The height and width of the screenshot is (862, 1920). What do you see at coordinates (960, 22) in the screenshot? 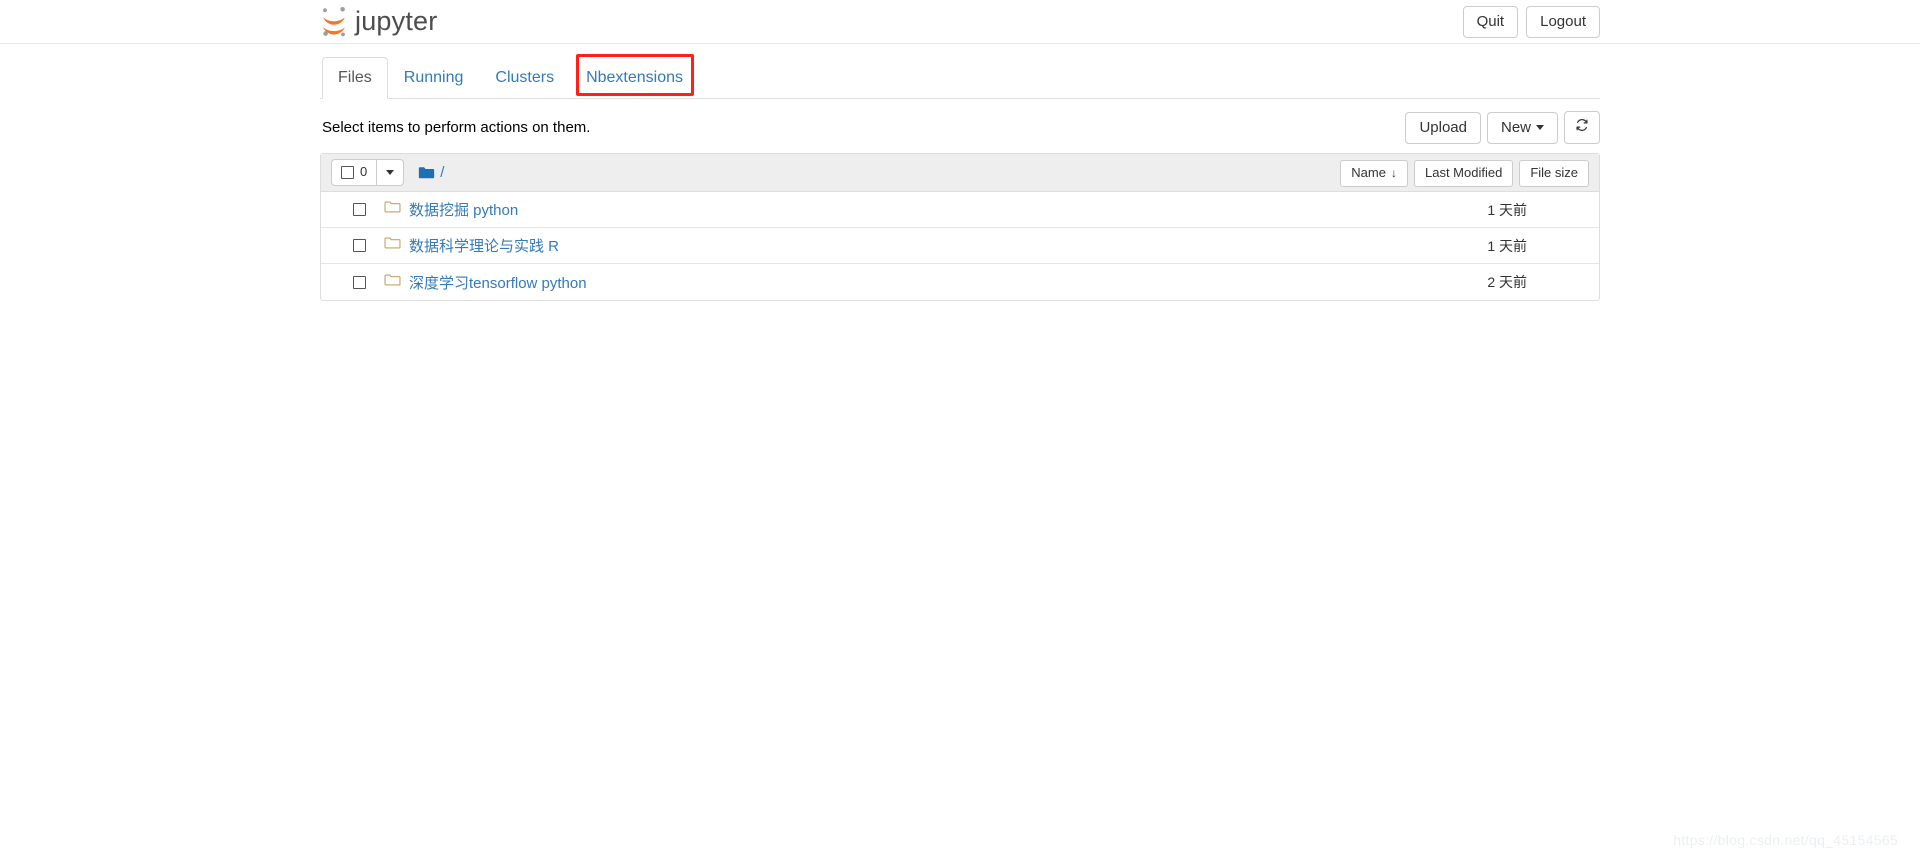
I see `page-header: jupyter Quit Logout` at bounding box center [960, 22].